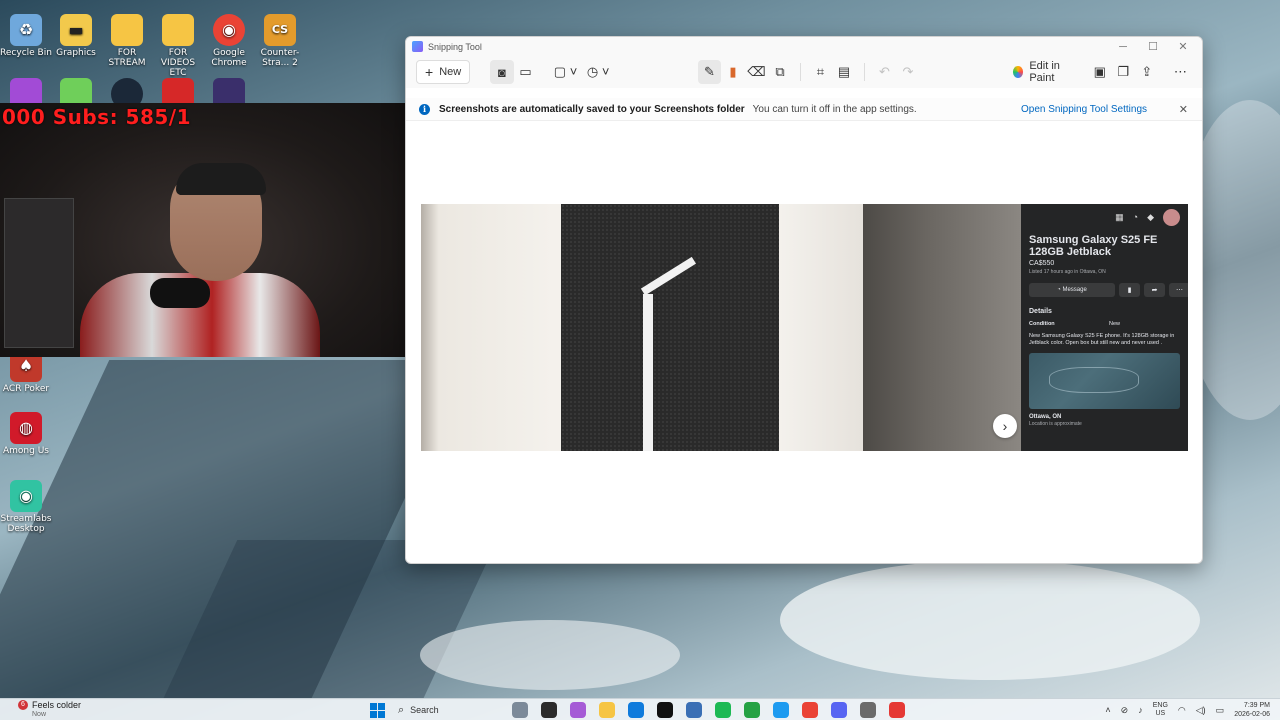 This screenshot has height=720, width=1280. What do you see at coordinates (39, 714) in the screenshot?
I see `weather-subtext: Now` at bounding box center [39, 714].